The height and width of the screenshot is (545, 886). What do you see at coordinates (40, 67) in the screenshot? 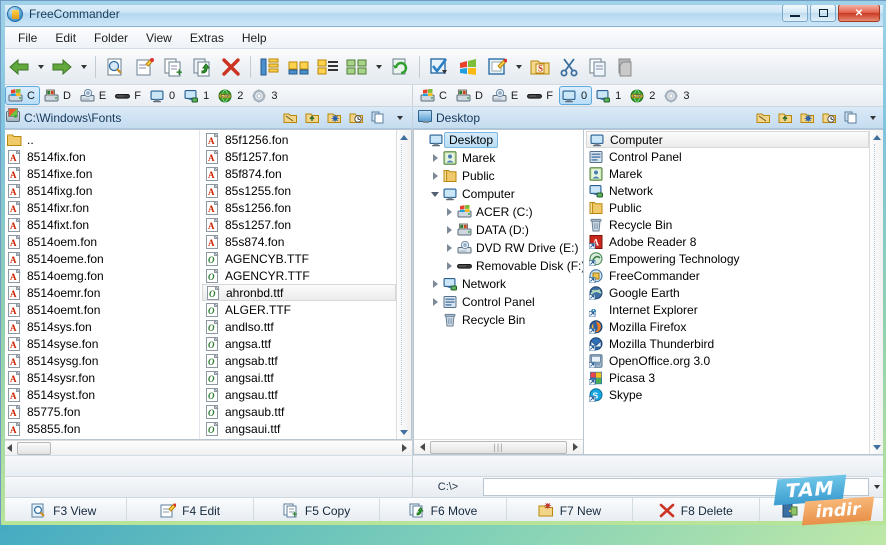
I see `back-dropdown` at bounding box center [40, 67].